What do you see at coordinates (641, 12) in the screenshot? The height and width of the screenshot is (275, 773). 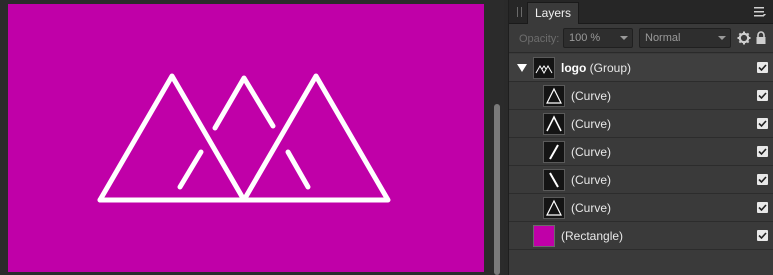 I see `panel-header: Layers` at bounding box center [641, 12].